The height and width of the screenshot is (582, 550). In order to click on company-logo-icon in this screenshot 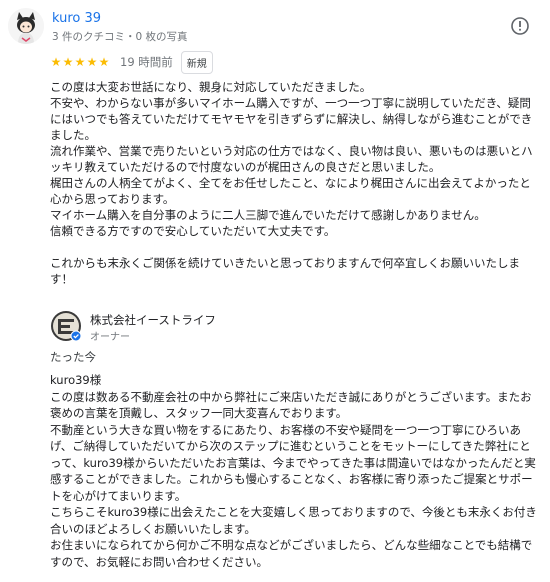, I will do `click(66, 326)`.